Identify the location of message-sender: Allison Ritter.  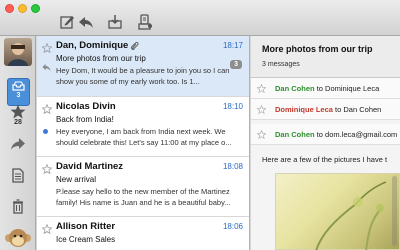
(86, 226).